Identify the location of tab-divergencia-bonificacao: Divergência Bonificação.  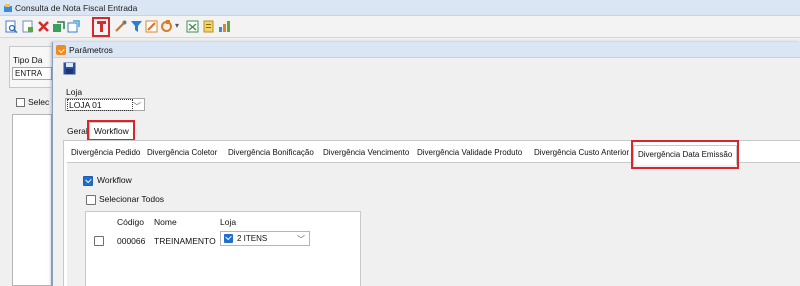
(271, 152).